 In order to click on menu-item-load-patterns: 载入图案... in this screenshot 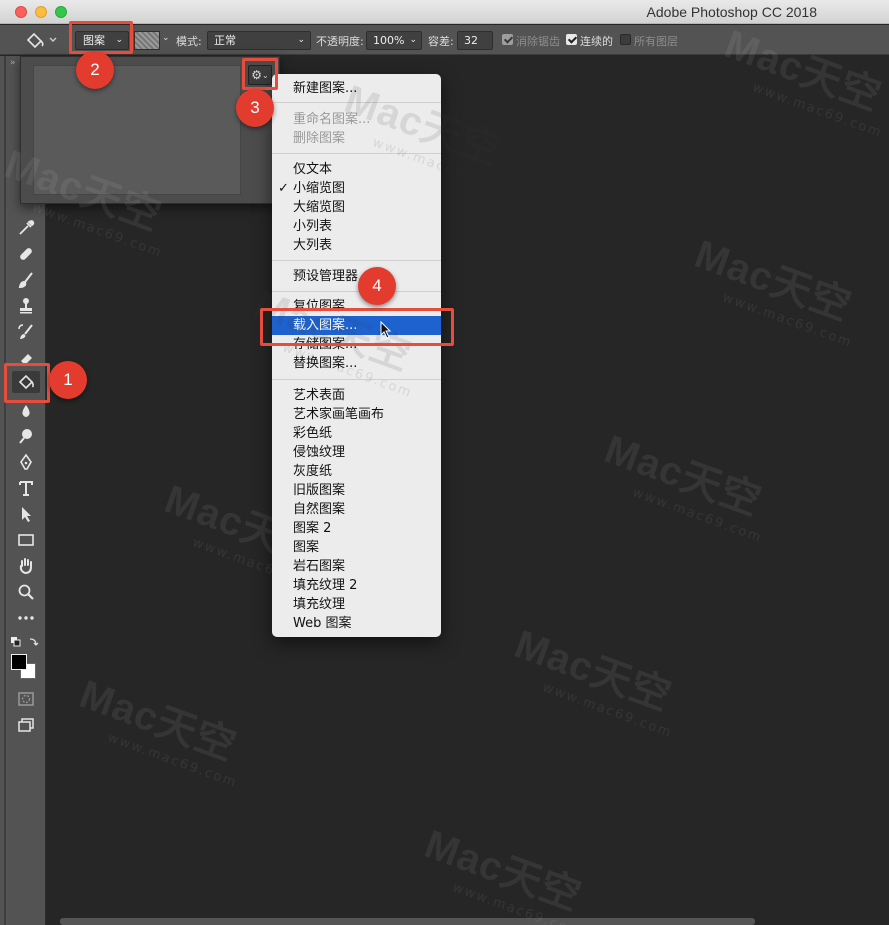, I will do `click(356, 325)`.